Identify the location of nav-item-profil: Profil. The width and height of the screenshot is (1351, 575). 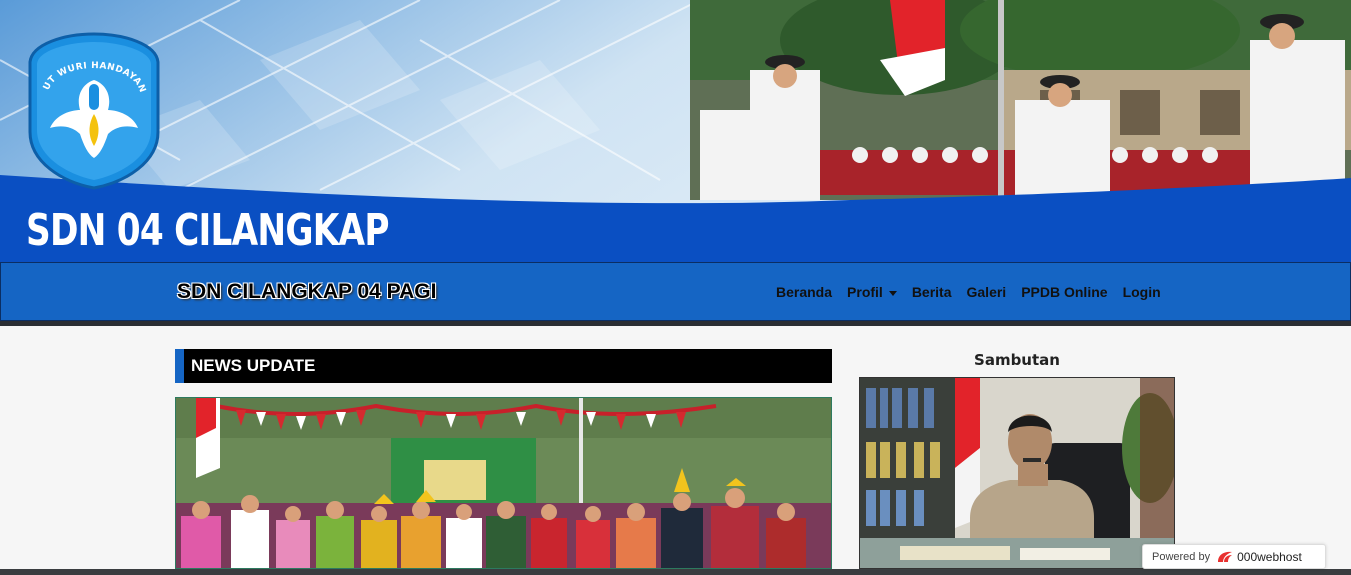
(872, 292).